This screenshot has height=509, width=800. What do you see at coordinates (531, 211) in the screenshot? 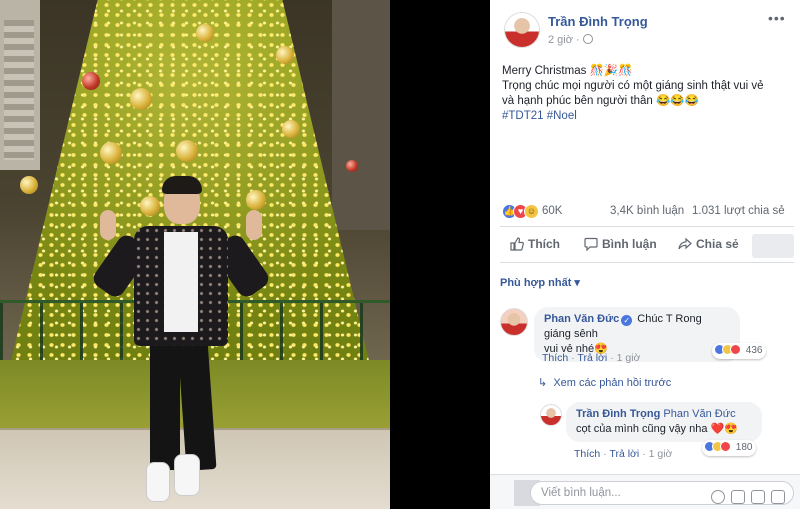
I see `haha-reaction-icon: ☺` at bounding box center [531, 211].